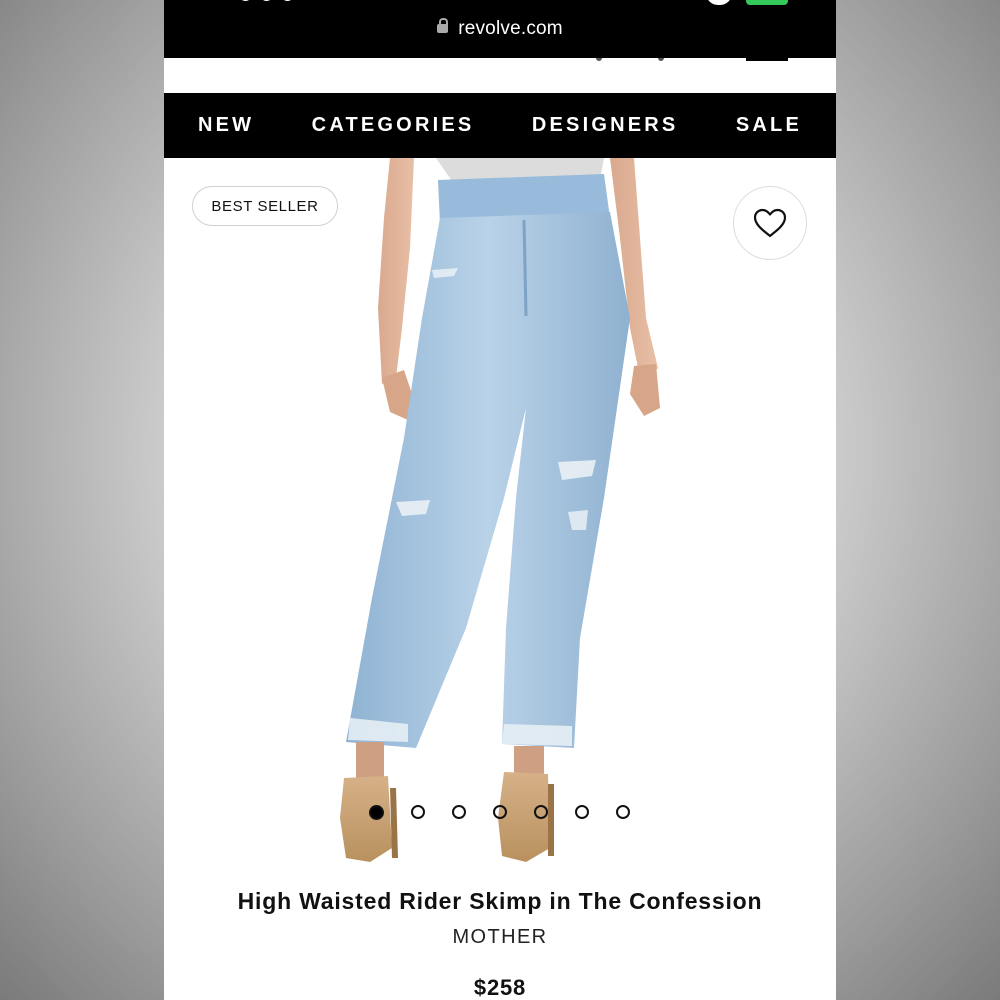  Describe the element at coordinates (510, 28) in the screenshot. I see `url-text: revolve.com` at that location.